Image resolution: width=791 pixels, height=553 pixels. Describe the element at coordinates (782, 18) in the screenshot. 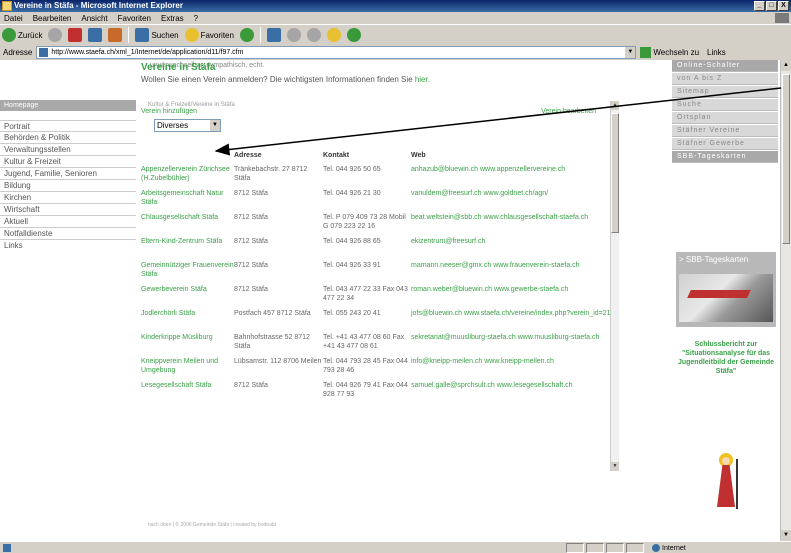

I see `windows-logo-icon` at that location.